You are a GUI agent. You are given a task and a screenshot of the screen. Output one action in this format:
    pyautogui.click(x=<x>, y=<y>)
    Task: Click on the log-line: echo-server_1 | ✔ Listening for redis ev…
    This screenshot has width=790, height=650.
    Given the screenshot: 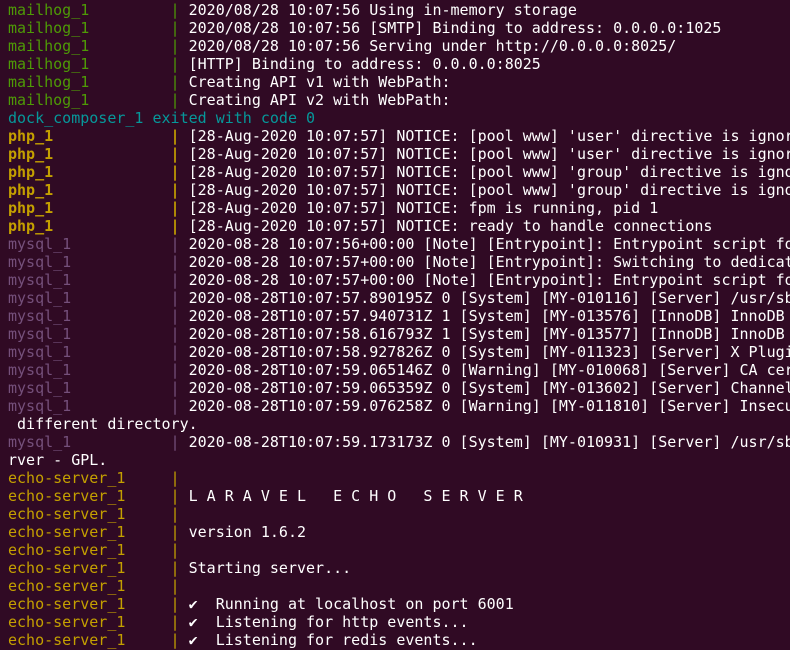 What is the action you would take?
    pyautogui.click(x=395, y=640)
    